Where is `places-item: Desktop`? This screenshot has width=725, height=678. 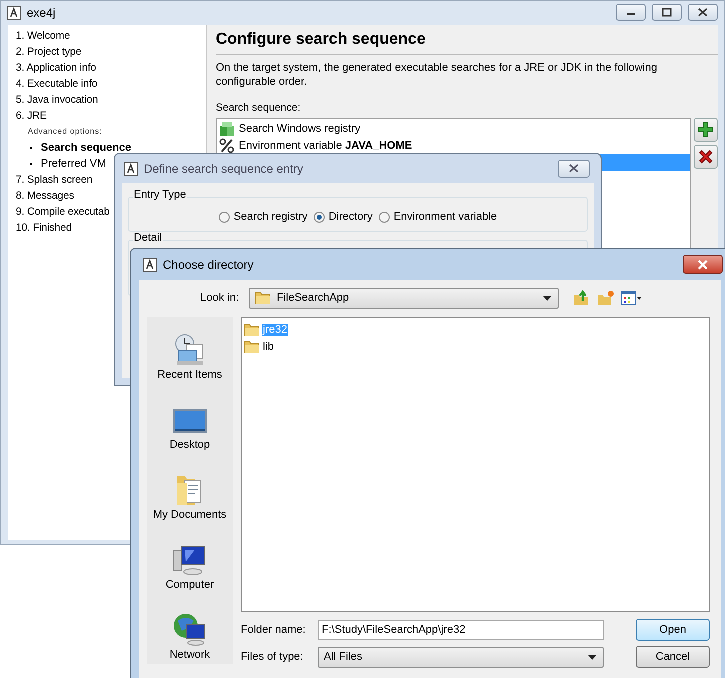 places-item: Desktop is located at coordinates (190, 423).